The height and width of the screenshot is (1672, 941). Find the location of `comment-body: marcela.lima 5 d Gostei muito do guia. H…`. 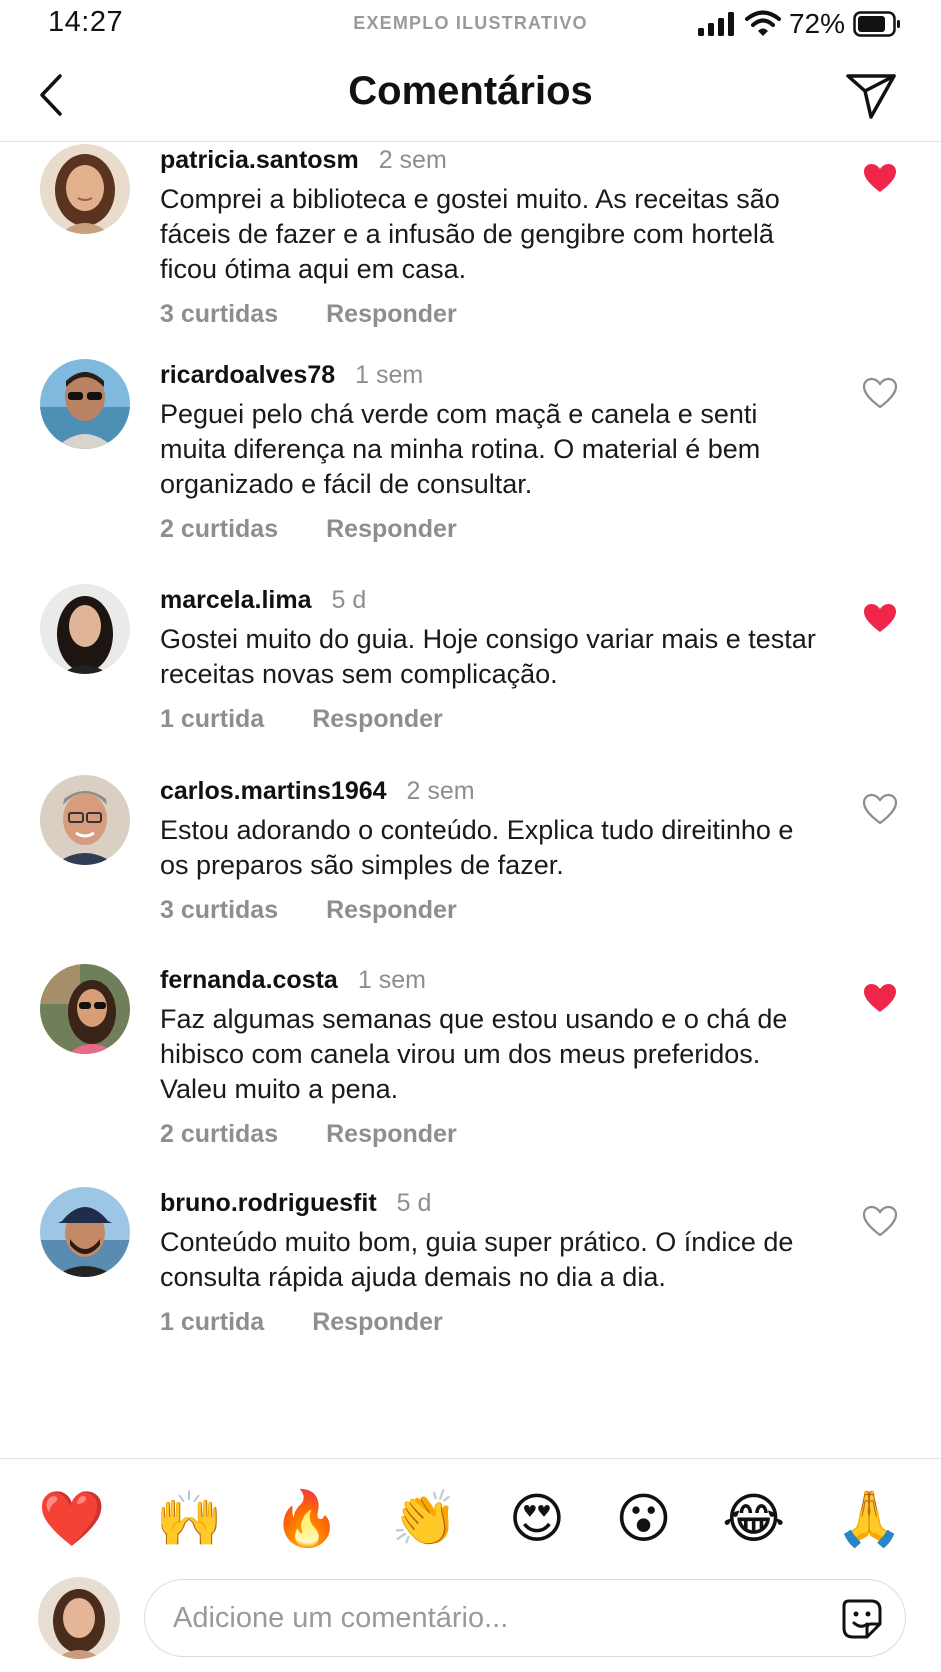

comment-body: marcela.lima 5 d Gostei muito do guia. H… is located at coordinates (490, 660).